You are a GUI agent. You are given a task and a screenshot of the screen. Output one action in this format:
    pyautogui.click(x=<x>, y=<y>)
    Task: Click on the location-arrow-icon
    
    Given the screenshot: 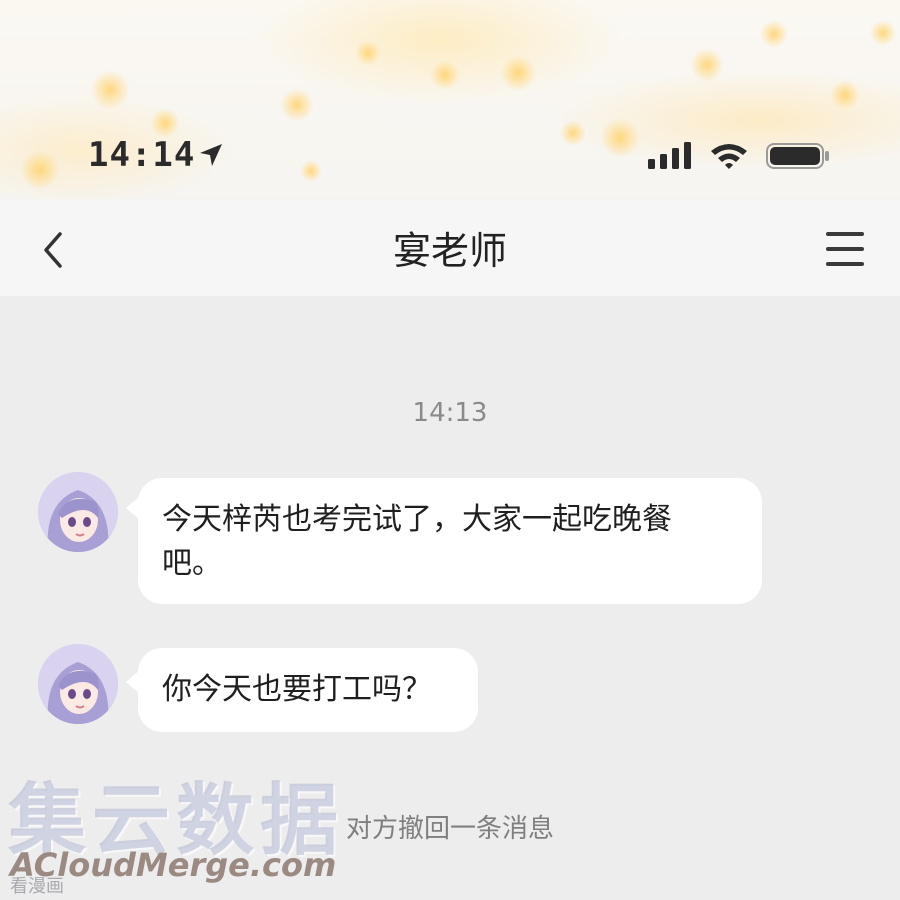 What is the action you would take?
    pyautogui.click(x=211, y=155)
    